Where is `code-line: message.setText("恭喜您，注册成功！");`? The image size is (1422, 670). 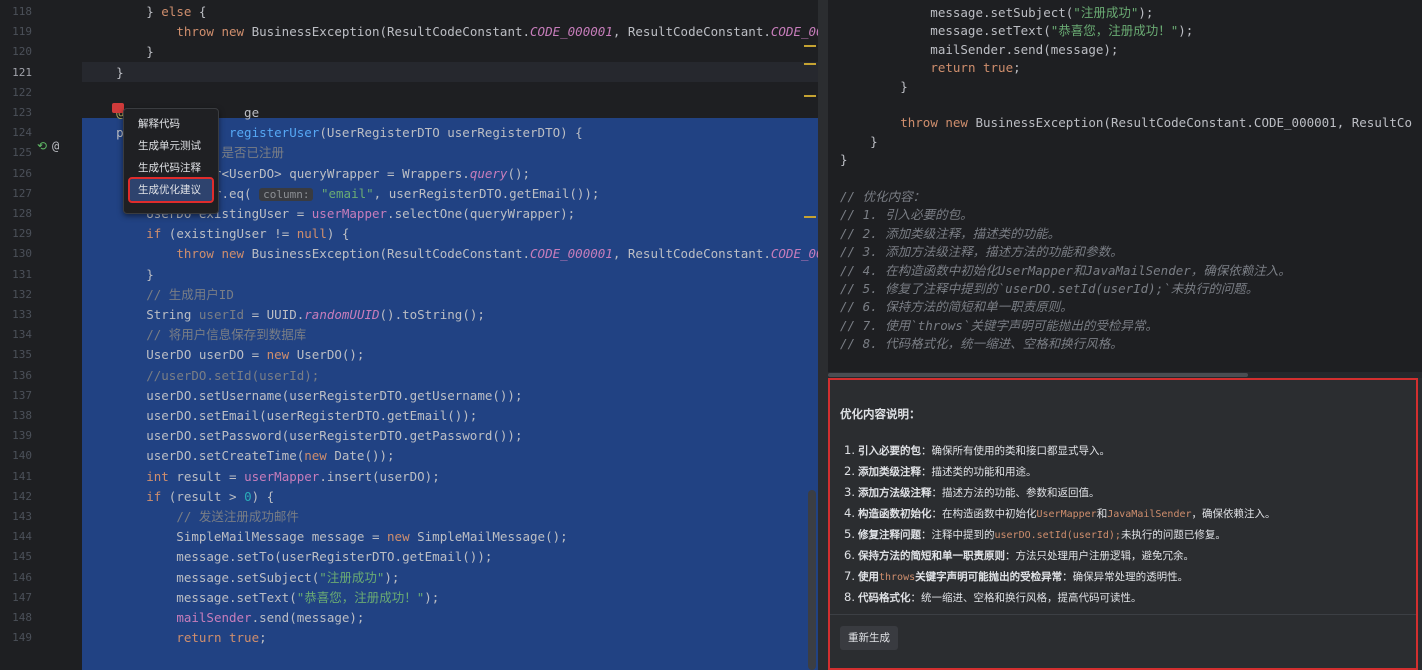 code-line: message.setText("恭喜您，注册成功！"); is located at coordinates (262, 598).